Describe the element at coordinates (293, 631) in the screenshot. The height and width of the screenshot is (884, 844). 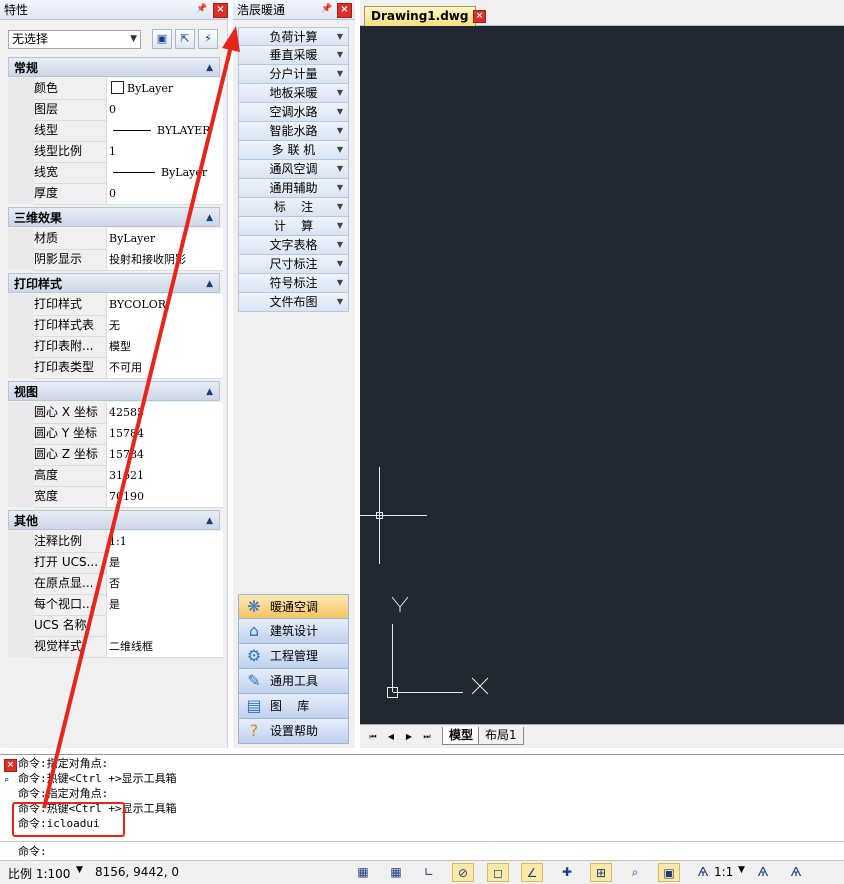
I see `module-button: ⌂ 建筑设计` at that location.